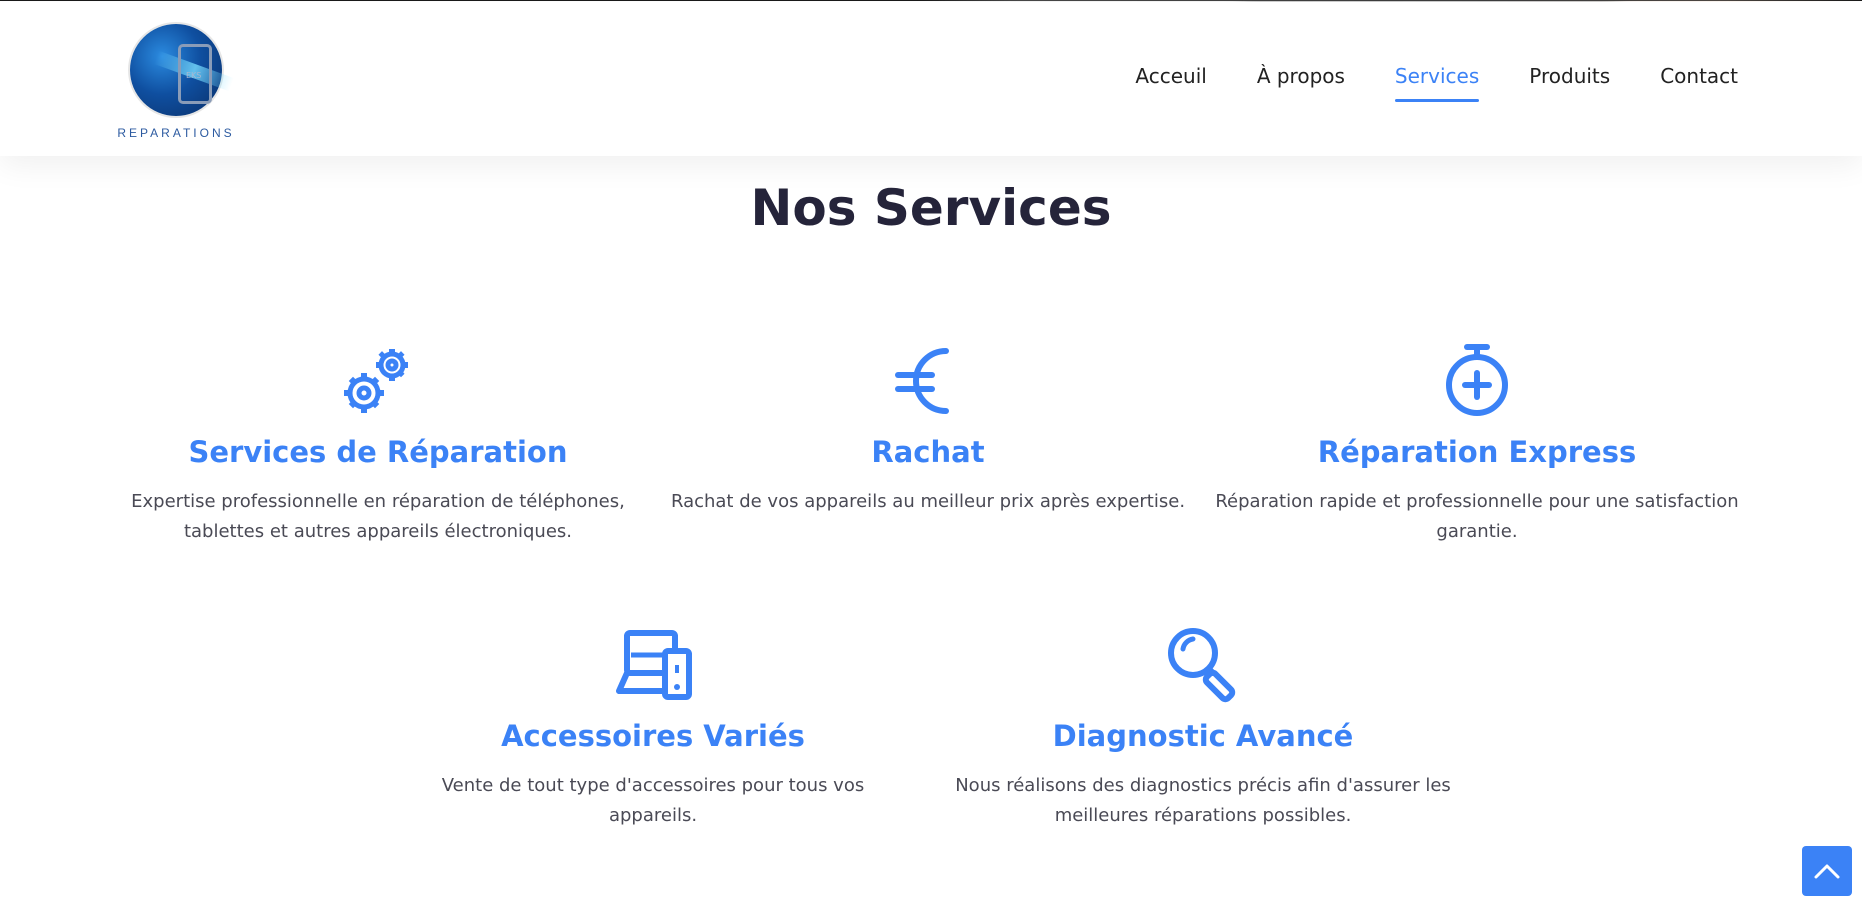 This screenshot has width=1862, height=920. I want to click on stopwatch-icon, so click(1477, 380).